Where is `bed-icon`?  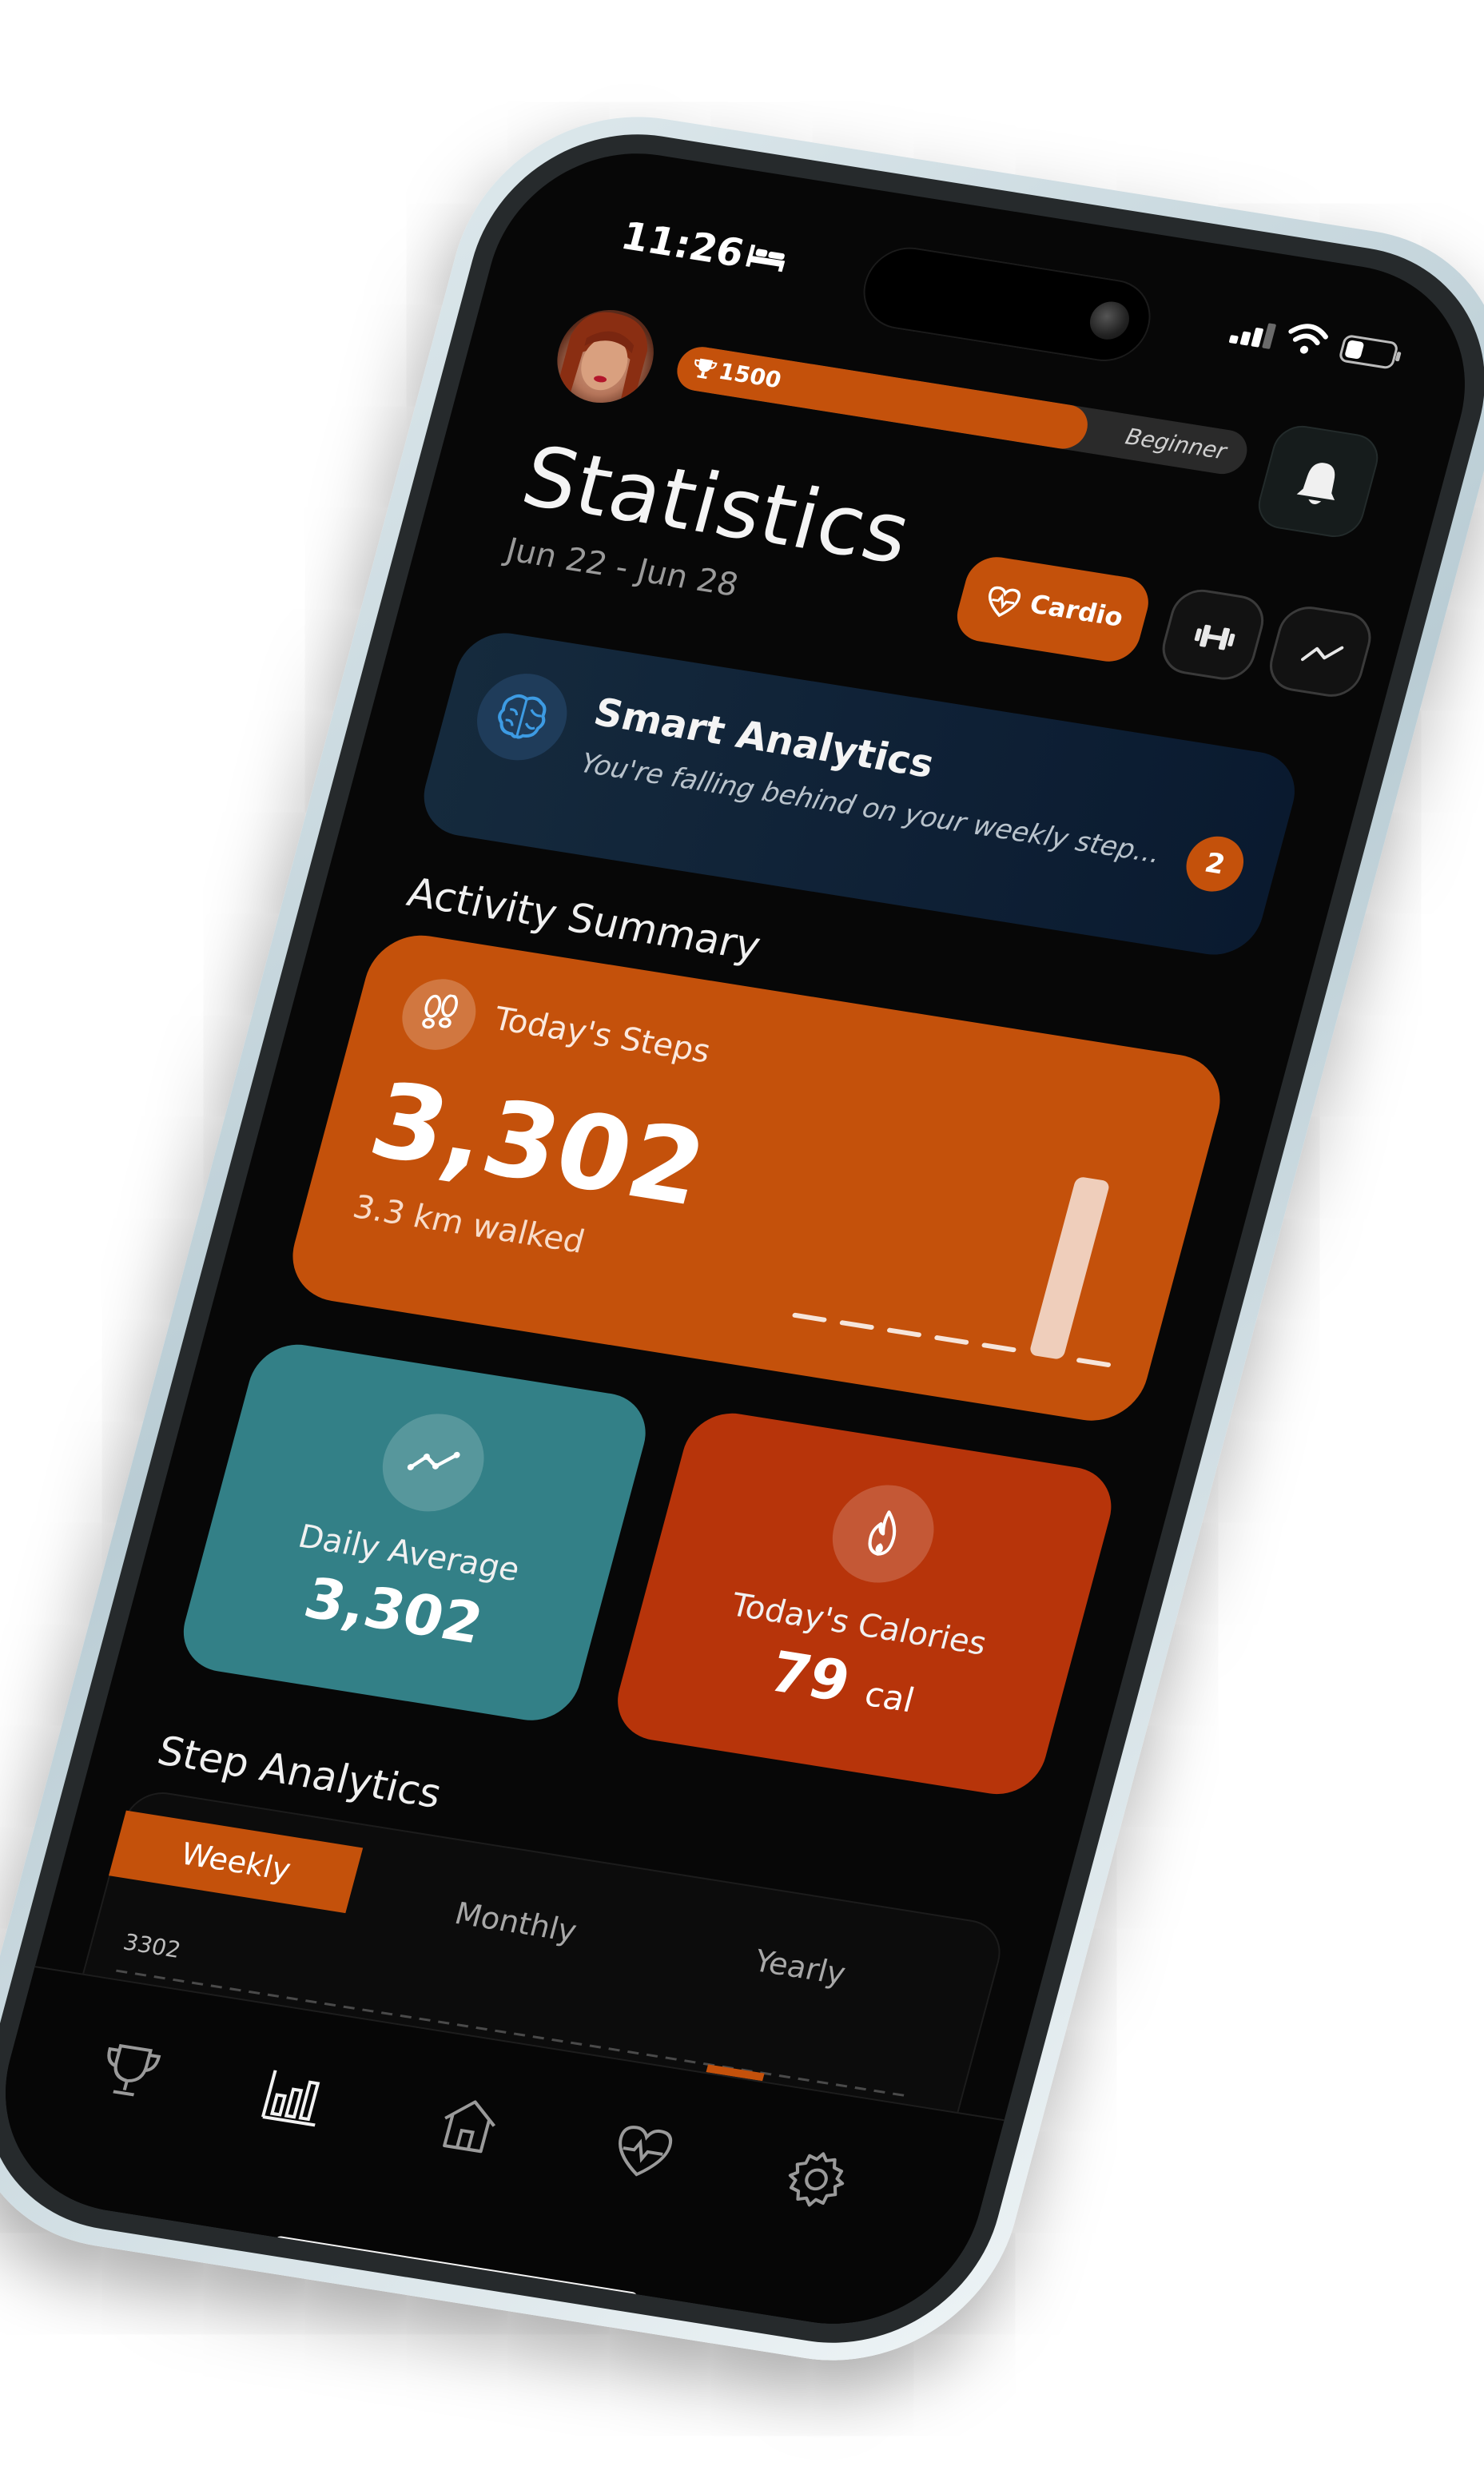
bed-icon is located at coordinates (766, 258).